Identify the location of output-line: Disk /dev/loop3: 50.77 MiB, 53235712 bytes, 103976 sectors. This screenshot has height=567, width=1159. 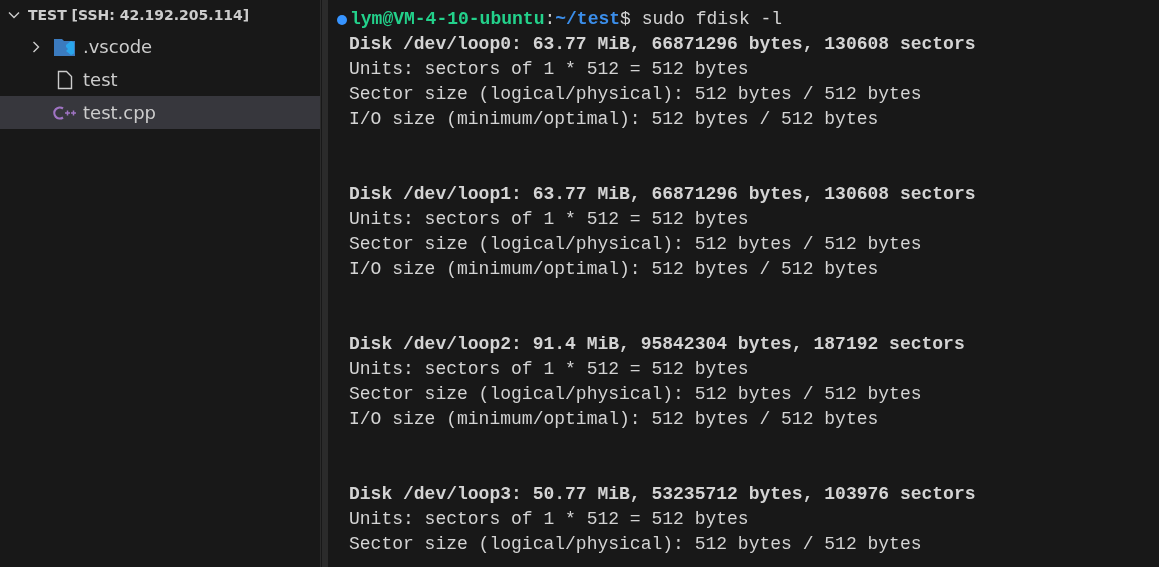
(662, 494).